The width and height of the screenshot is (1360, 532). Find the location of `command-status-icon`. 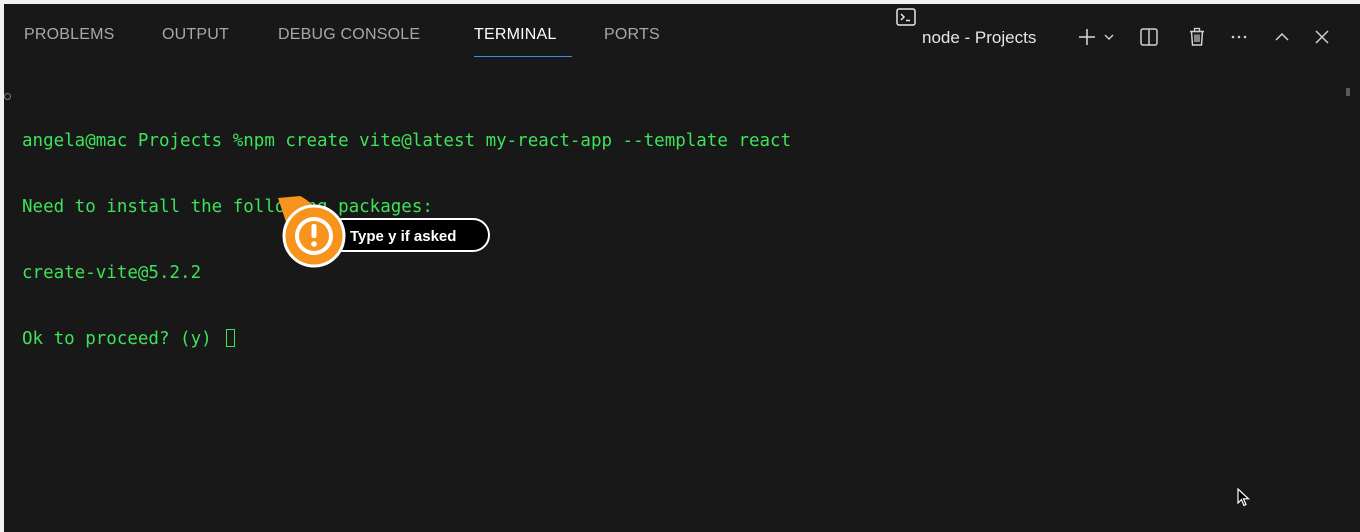

command-status-icon is located at coordinates (7, 96).